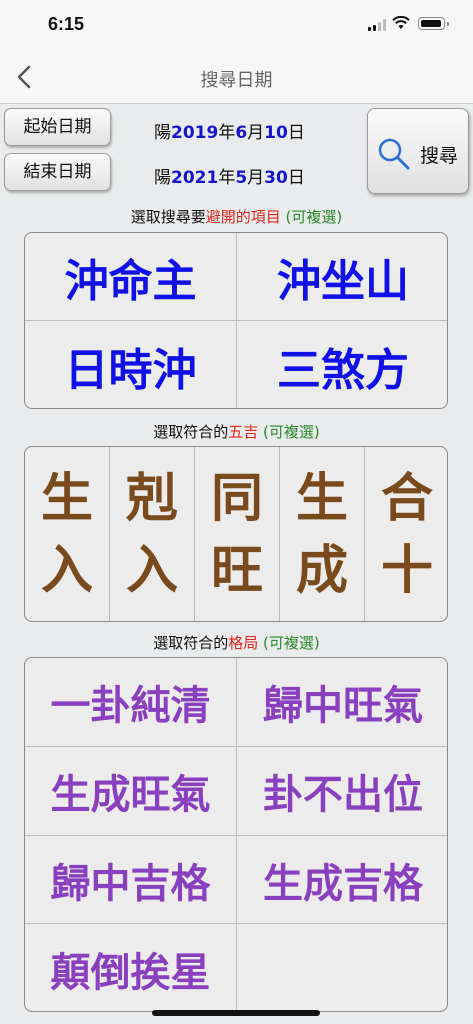  Describe the element at coordinates (342, 967) in the screenshot. I see `geju-empty-cell` at that location.